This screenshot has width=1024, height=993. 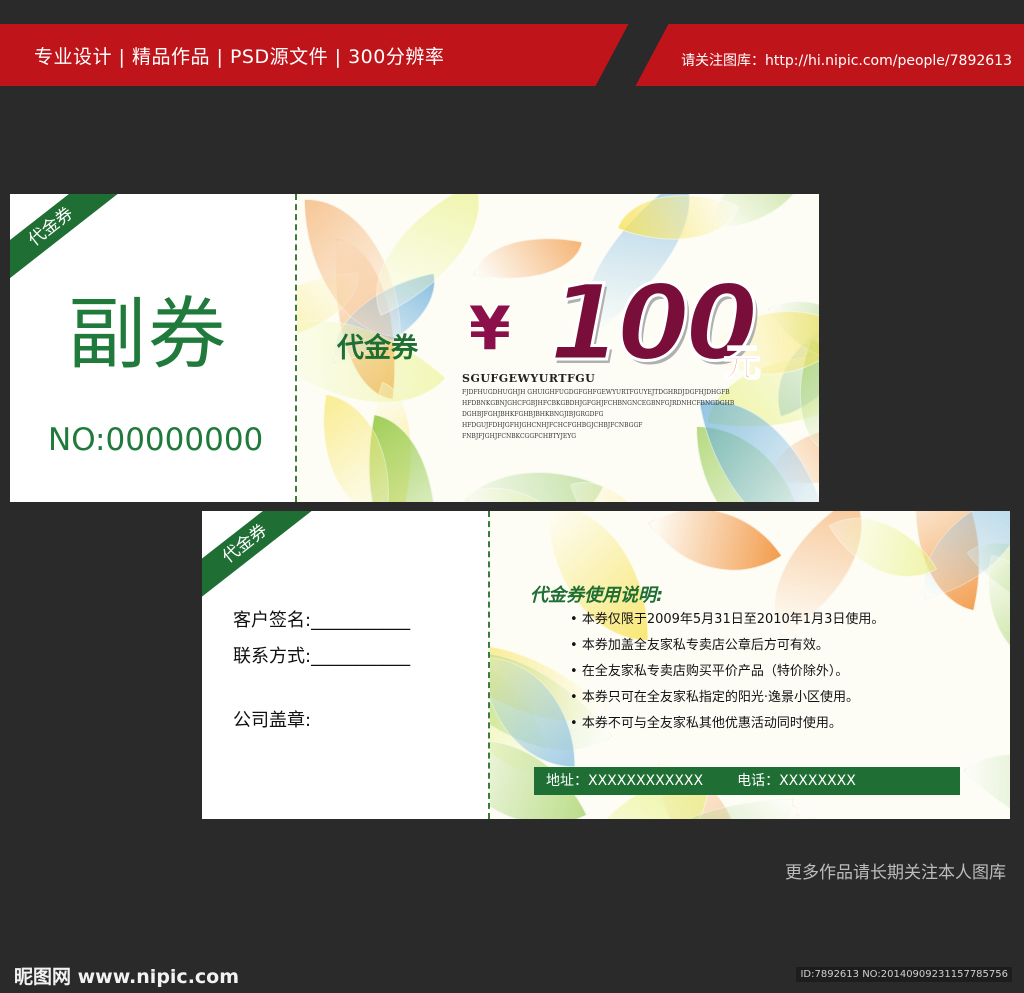 I want to click on phone-text: 电话：XXXXXXXX, so click(x=796, y=781).